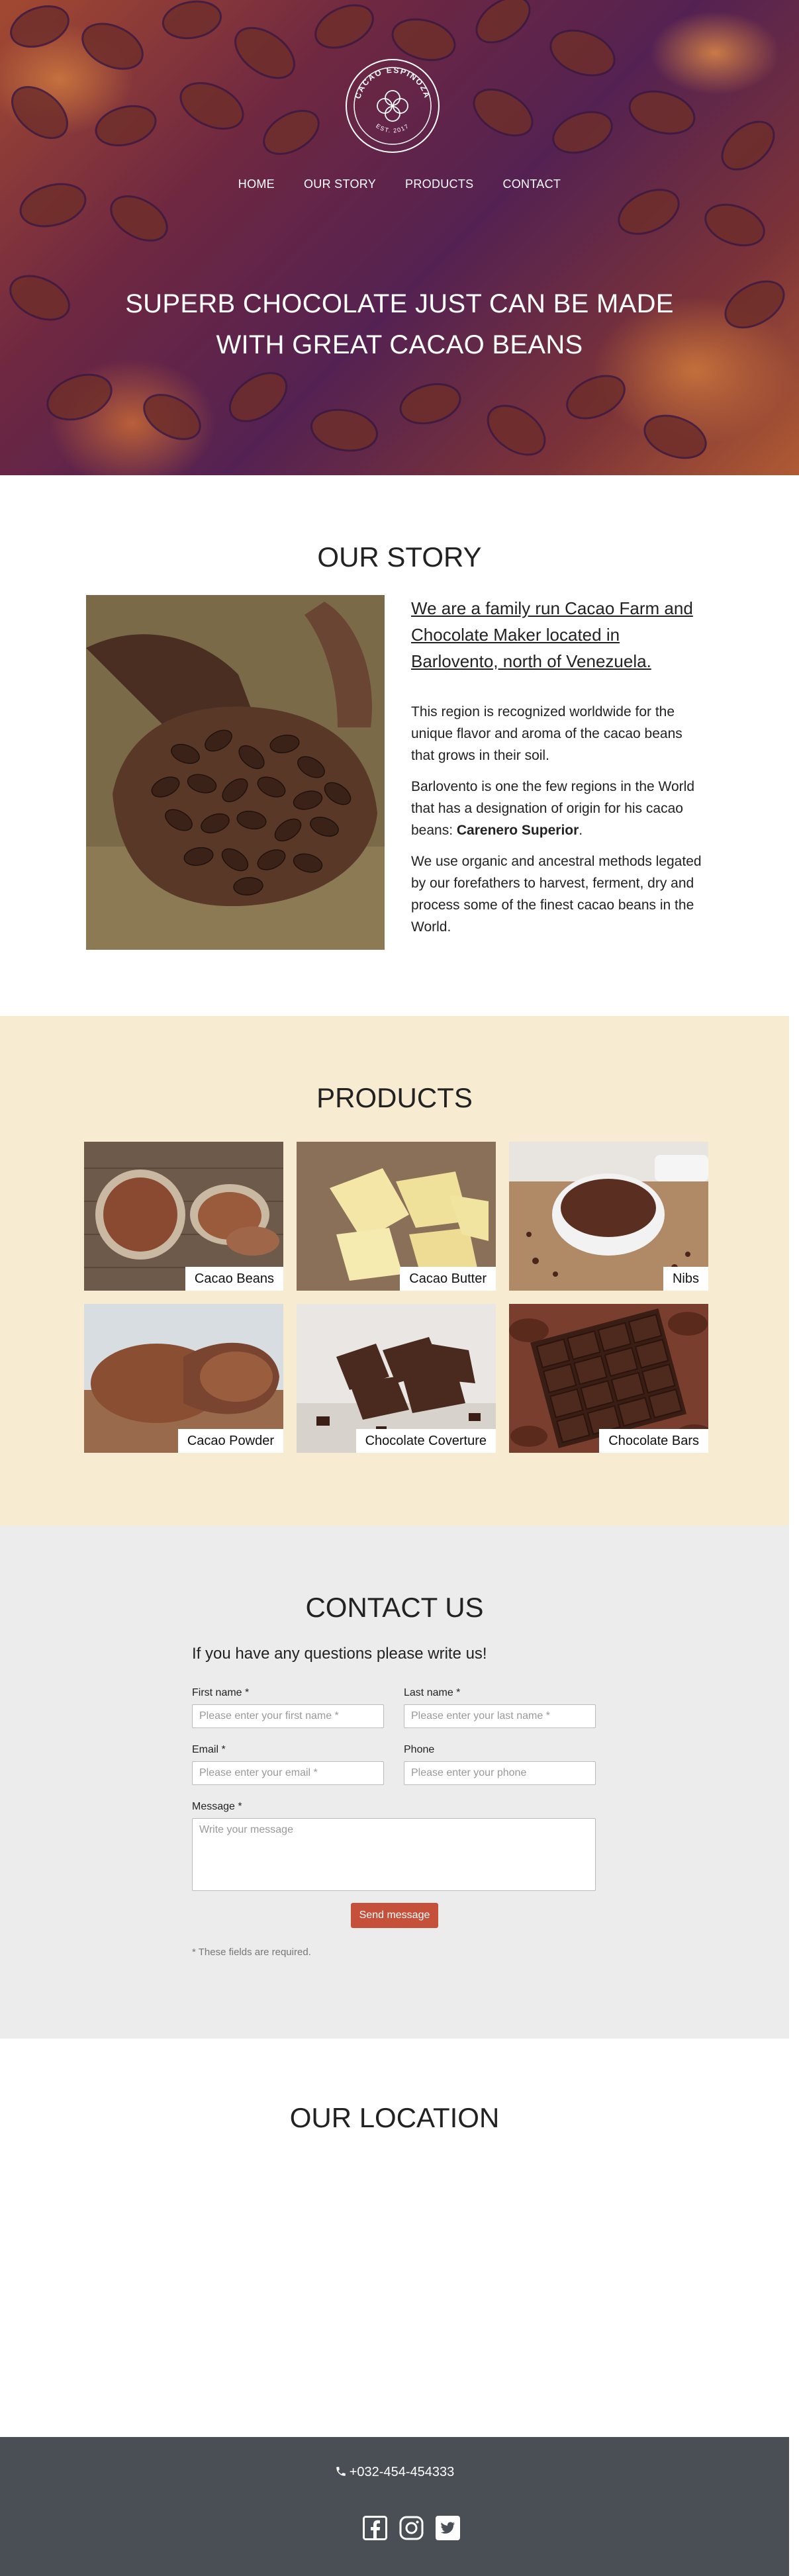  What do you see at coordinates (340, 184) in the screenshot?
I see `nav-our-story: OUR STORY` at bounding box center [340, 184].